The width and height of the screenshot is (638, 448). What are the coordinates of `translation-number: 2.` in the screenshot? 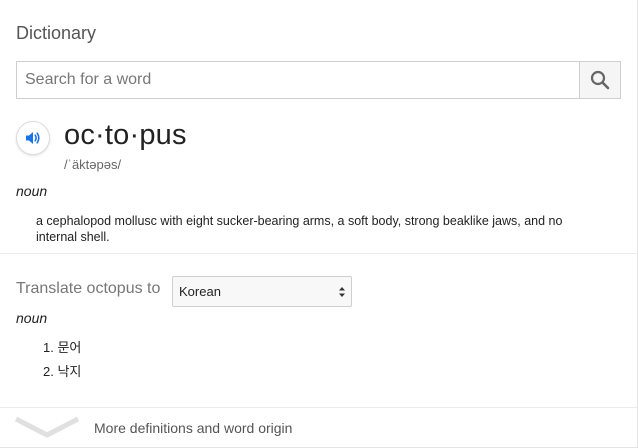 It's located at (48, 371).